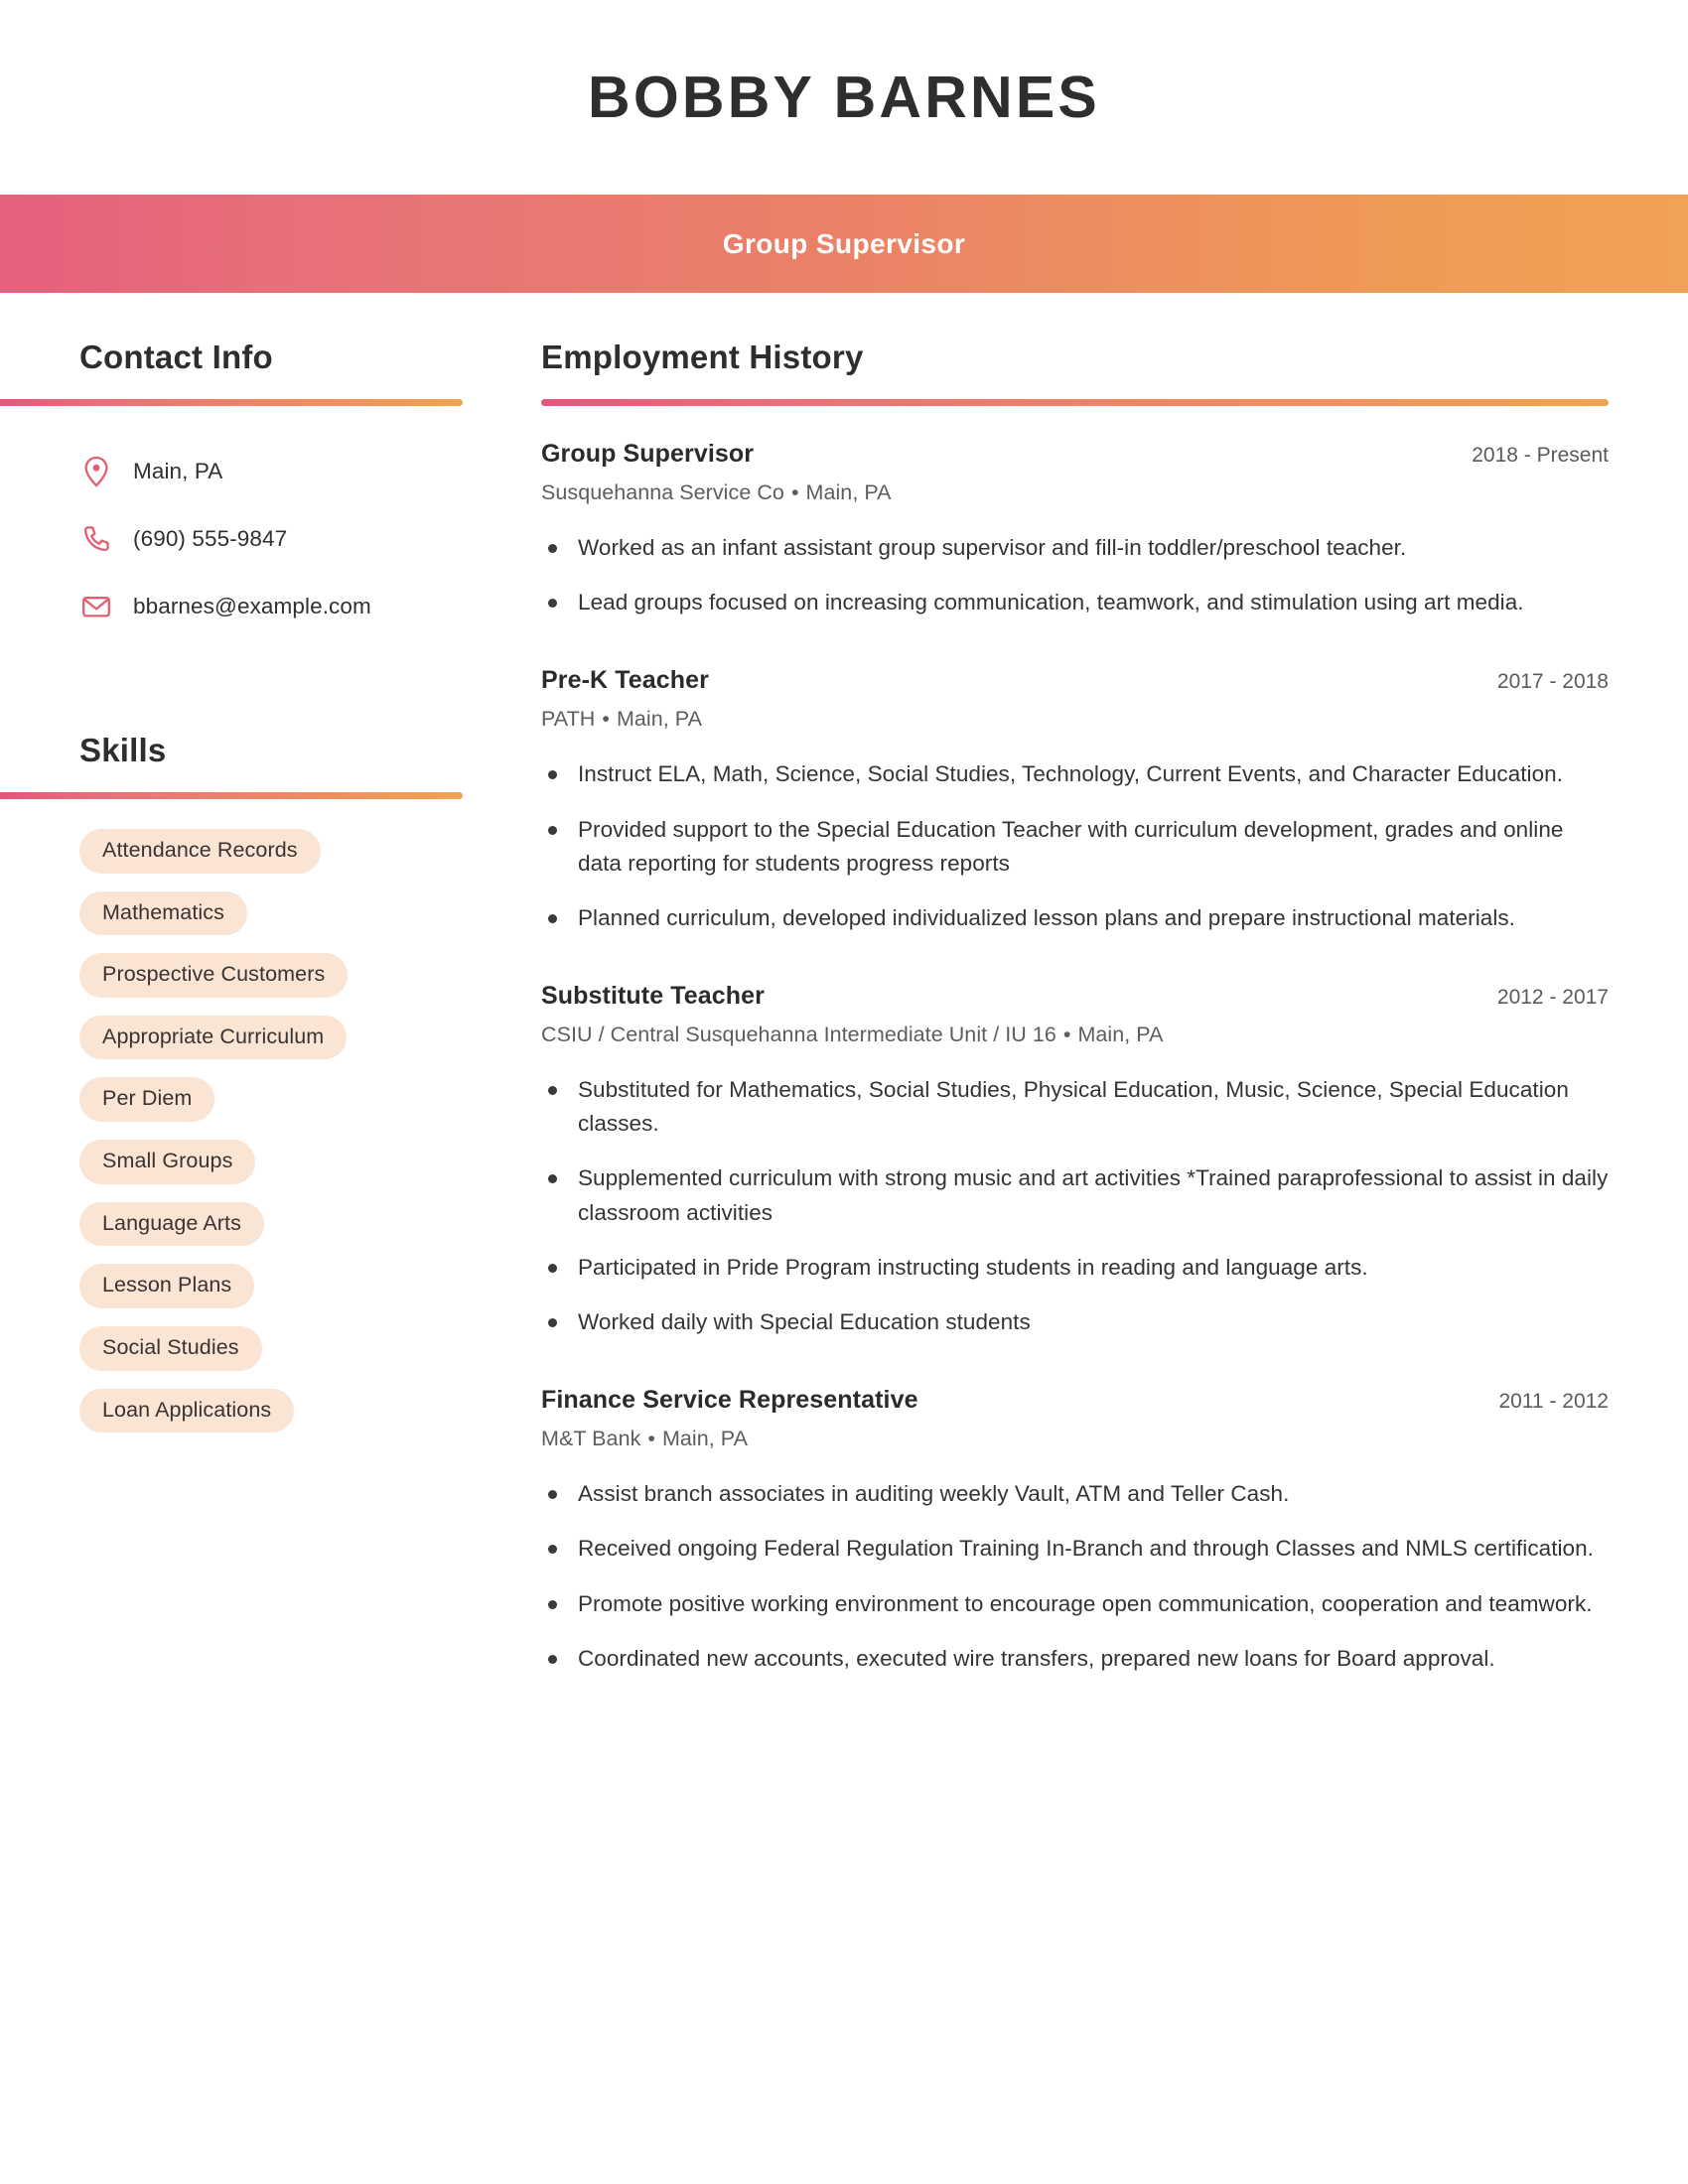 The width and height of the screenshot is (1688, 2184). Describe the element at coordinates (625, 680) in the screenshot. I see `job-title: Pre-K Teacher` at that location.